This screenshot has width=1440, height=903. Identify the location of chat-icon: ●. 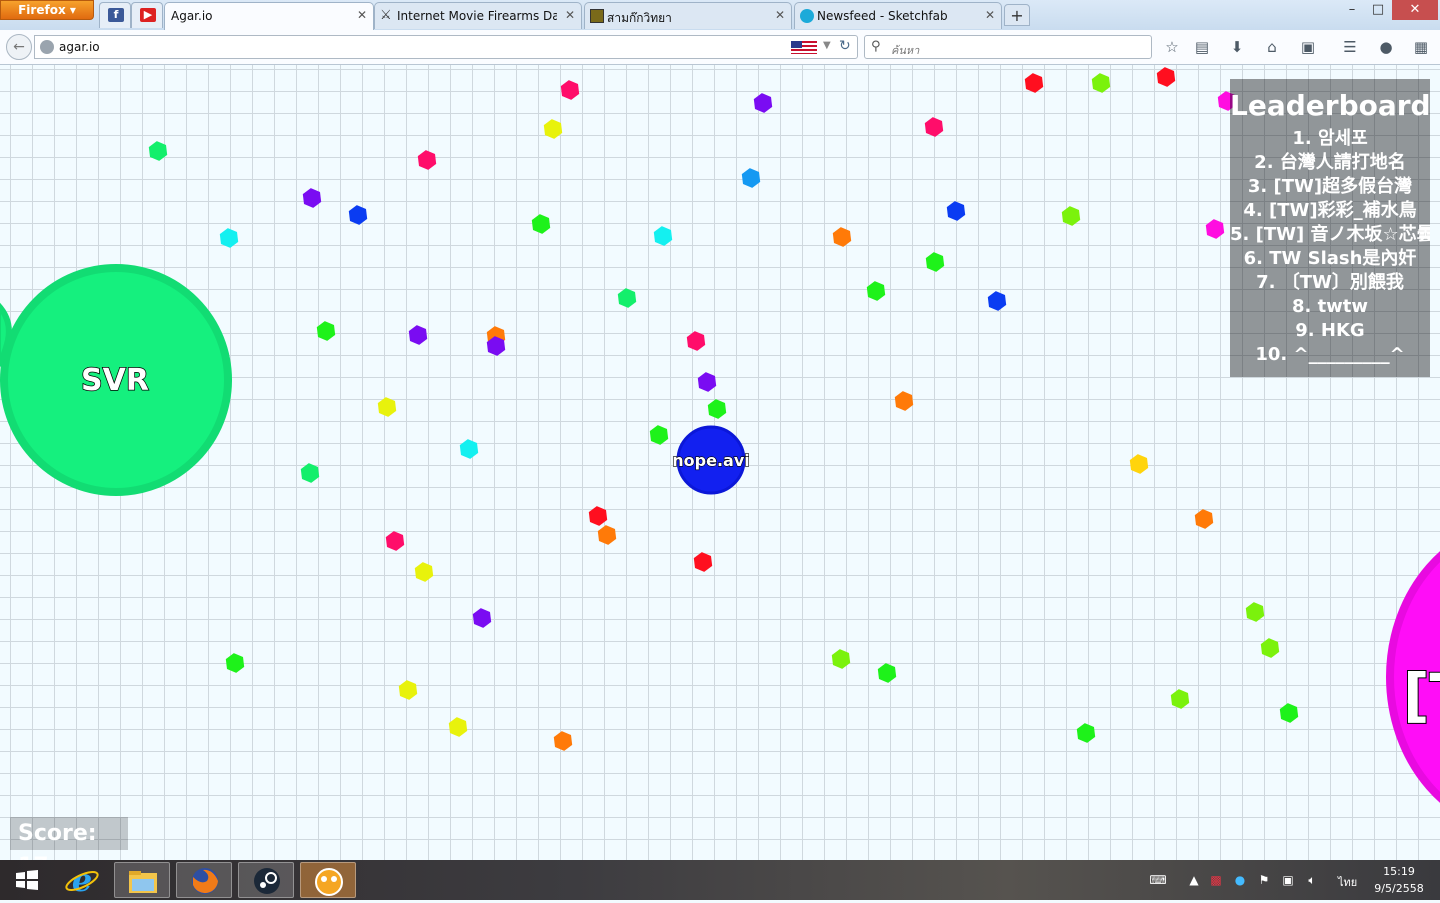
(1386, 47).